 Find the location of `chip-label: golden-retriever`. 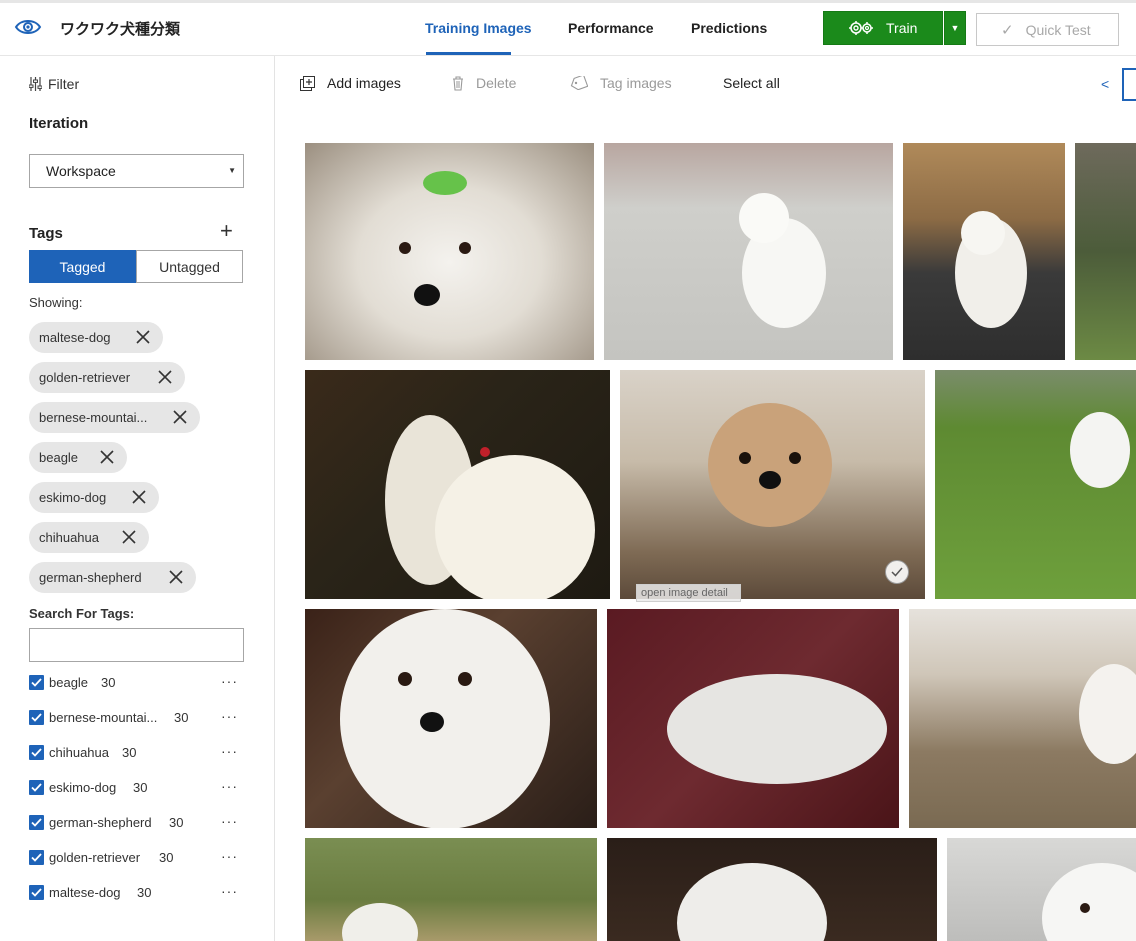

chip-label: golden-retriever is located at coordinates (85, 377).